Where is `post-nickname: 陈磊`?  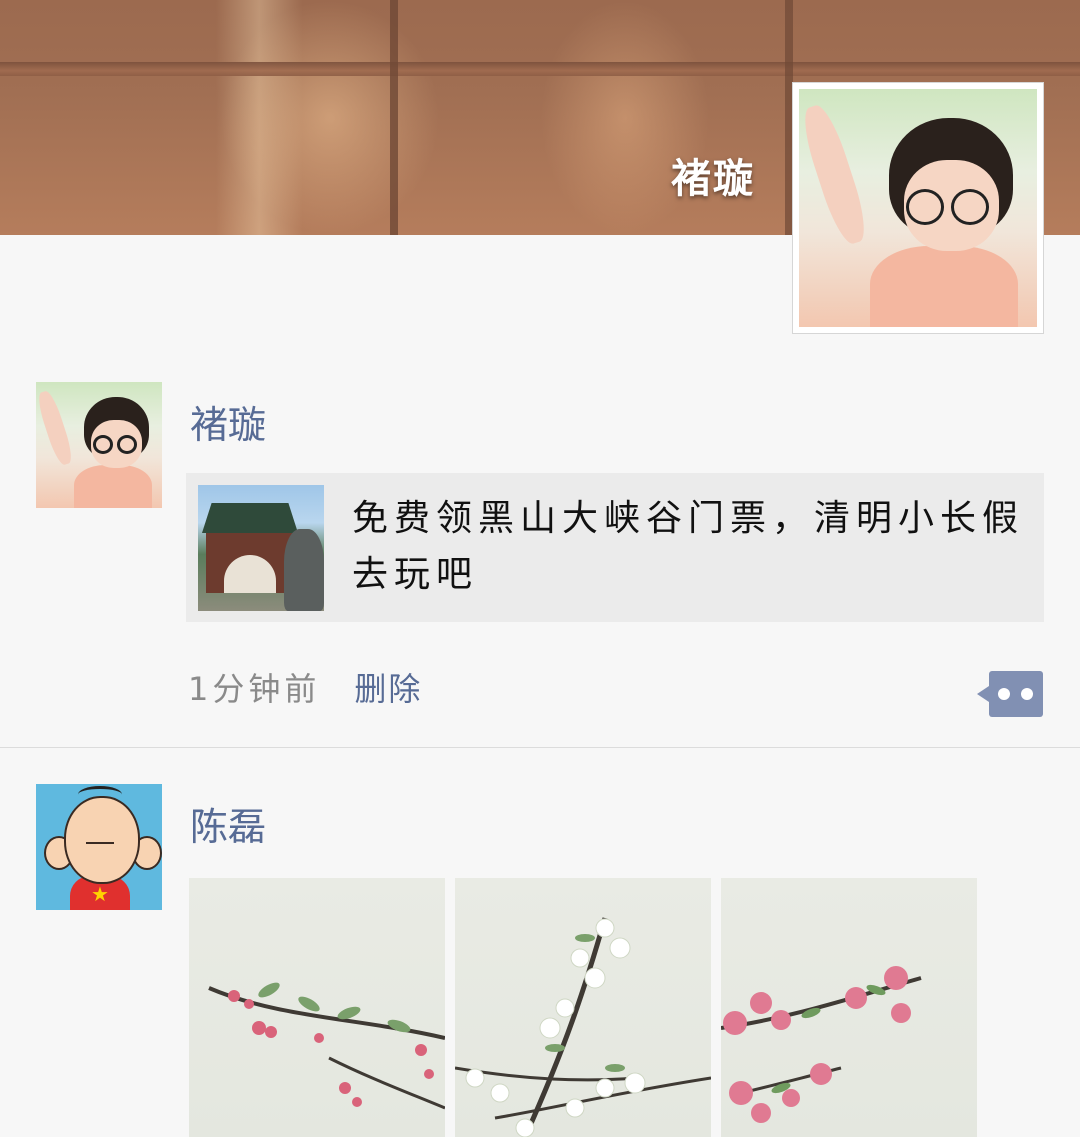 post-nickname: 陈磊 is located at coordinates (228, 823).